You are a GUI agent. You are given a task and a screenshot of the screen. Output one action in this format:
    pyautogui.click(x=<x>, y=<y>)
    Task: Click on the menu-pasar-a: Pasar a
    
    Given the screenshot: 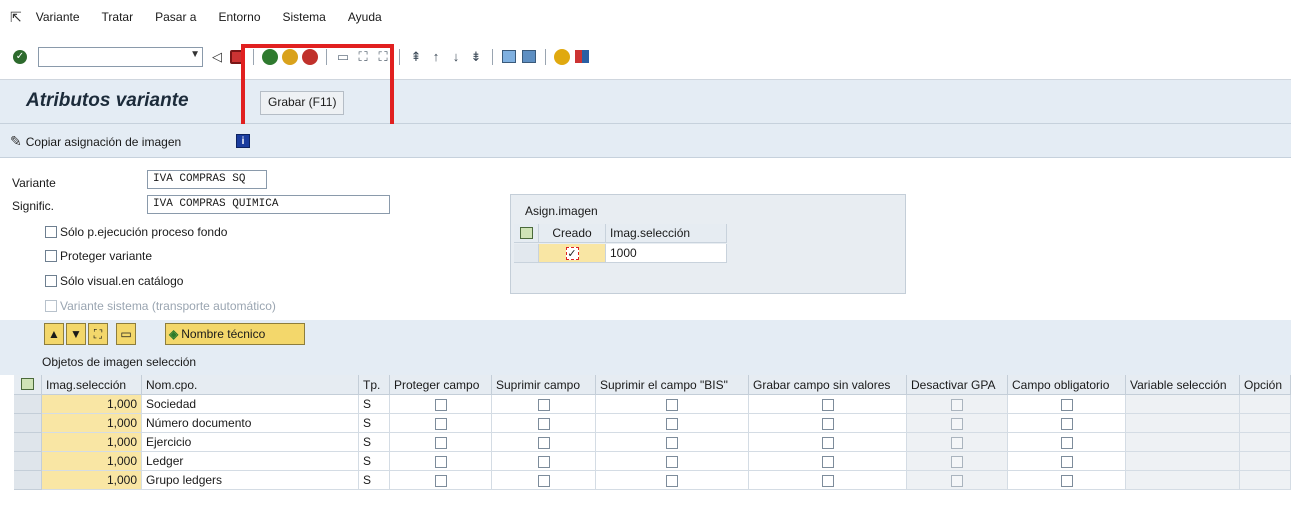 What is the action you would take?
    pyautogui.click(x=175, y=17)
    